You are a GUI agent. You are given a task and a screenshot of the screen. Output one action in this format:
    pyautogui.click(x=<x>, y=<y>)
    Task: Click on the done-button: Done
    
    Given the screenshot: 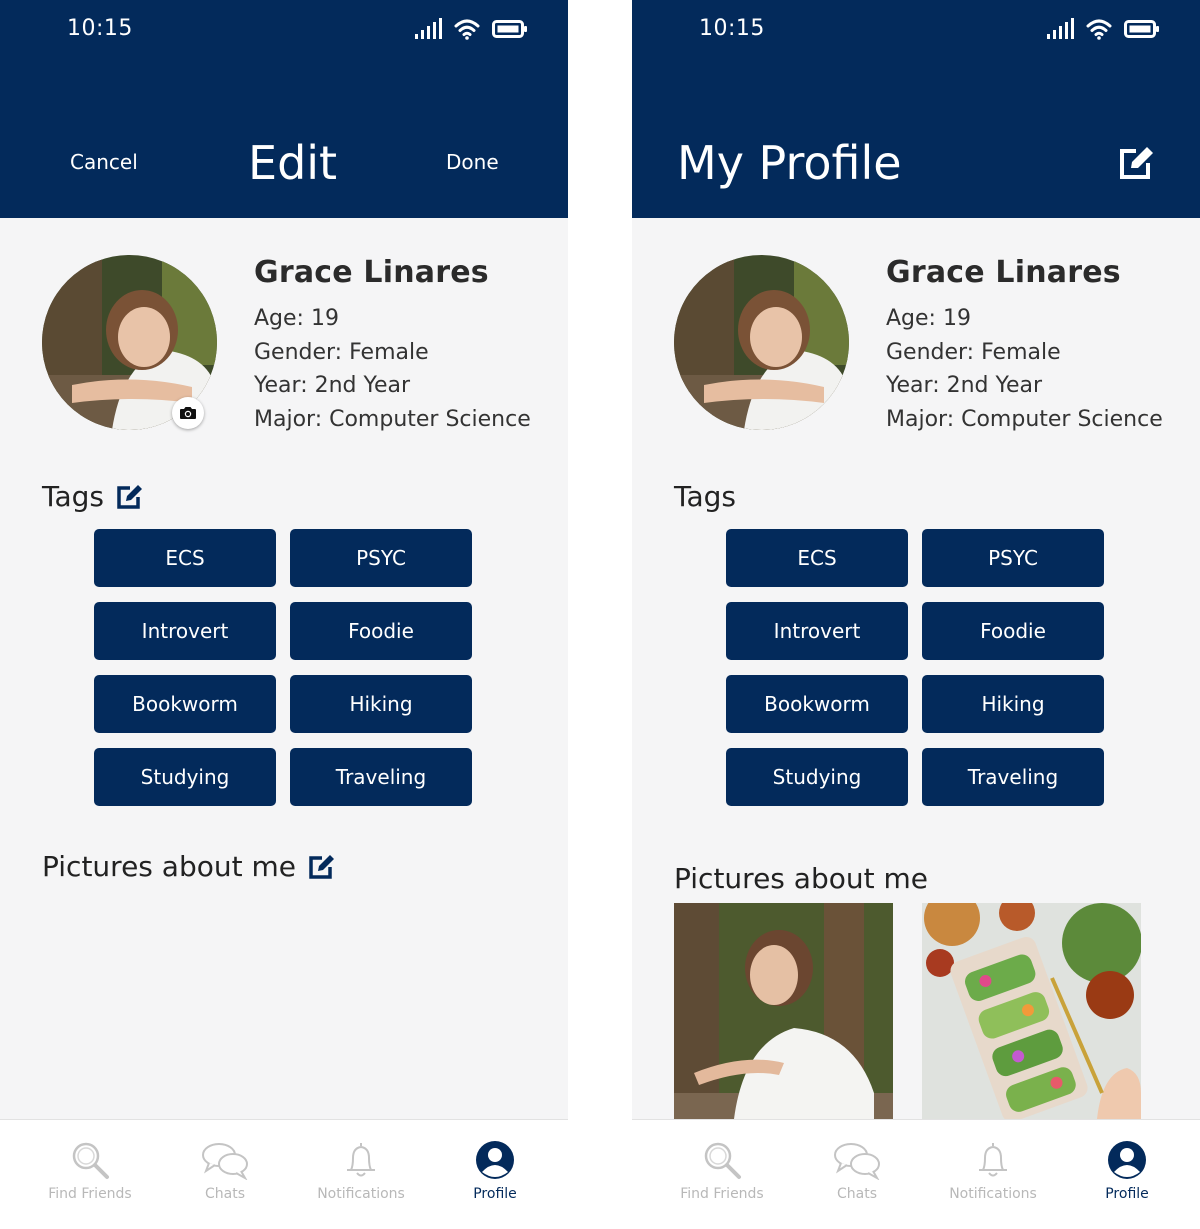 What is the action you would take?
    pyautogui.click(x=472, y=162)
    